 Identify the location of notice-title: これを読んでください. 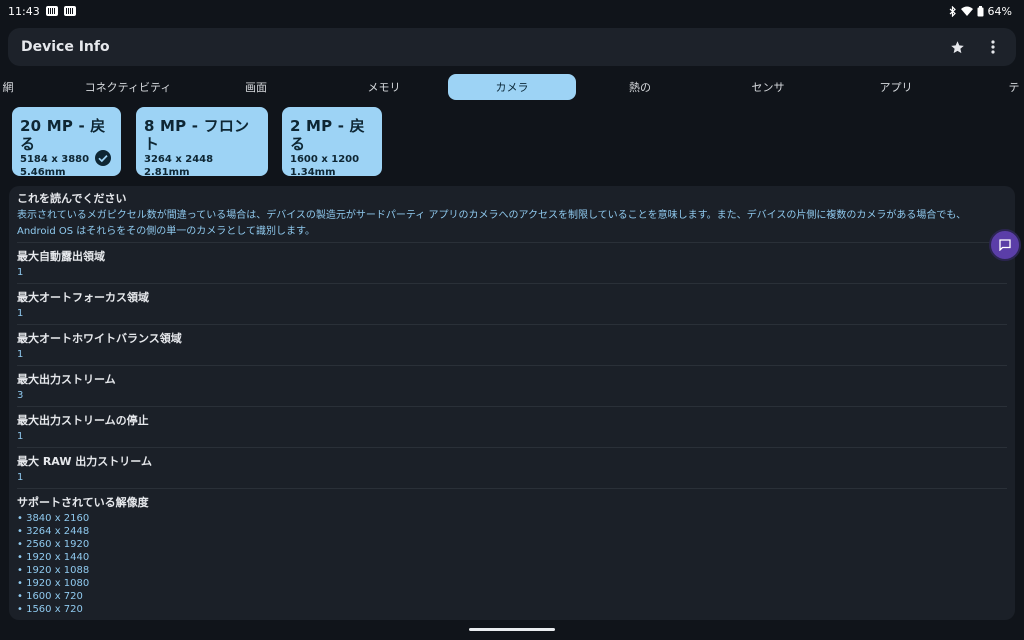
(72, 198).